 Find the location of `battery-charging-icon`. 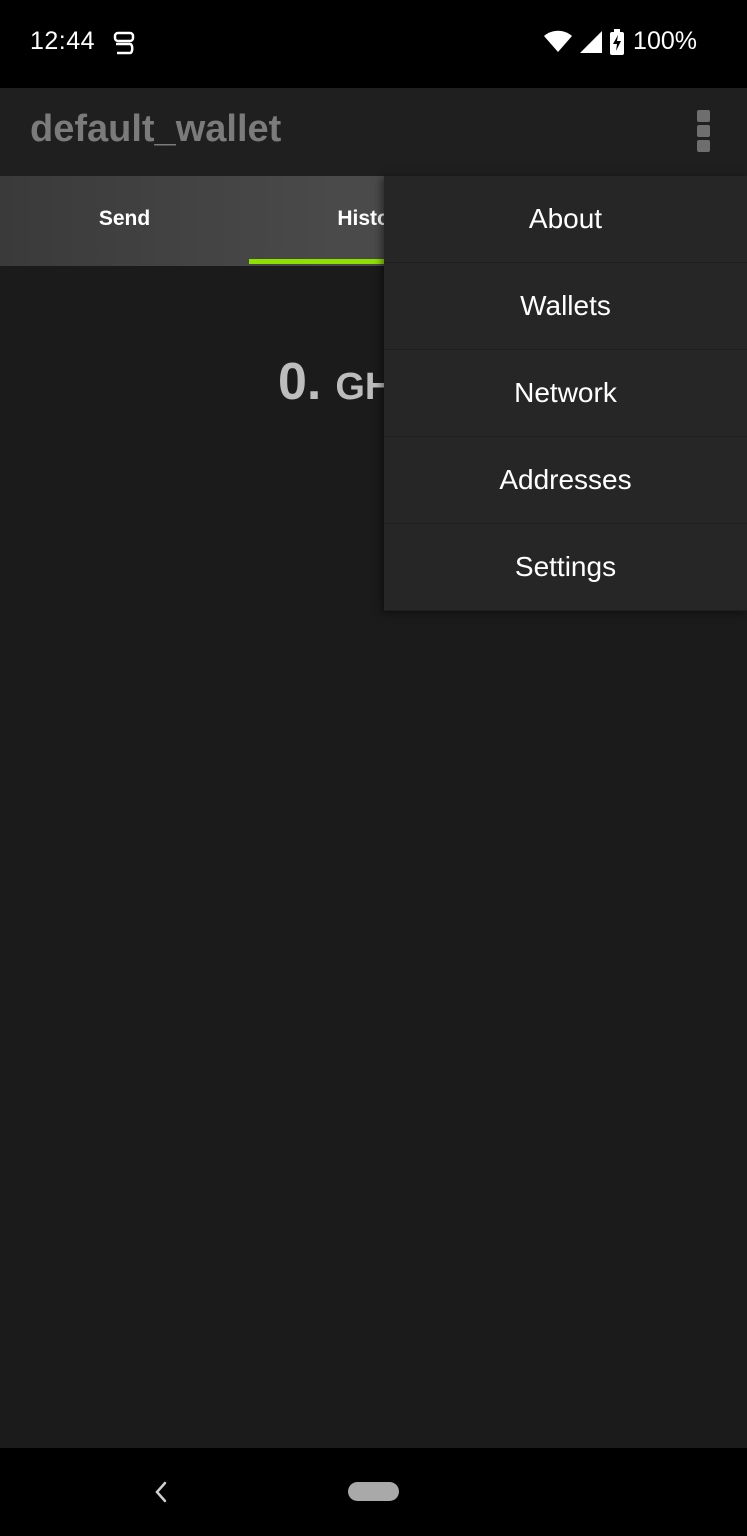

battery-charging-icon is located at coordinates (617, 41).